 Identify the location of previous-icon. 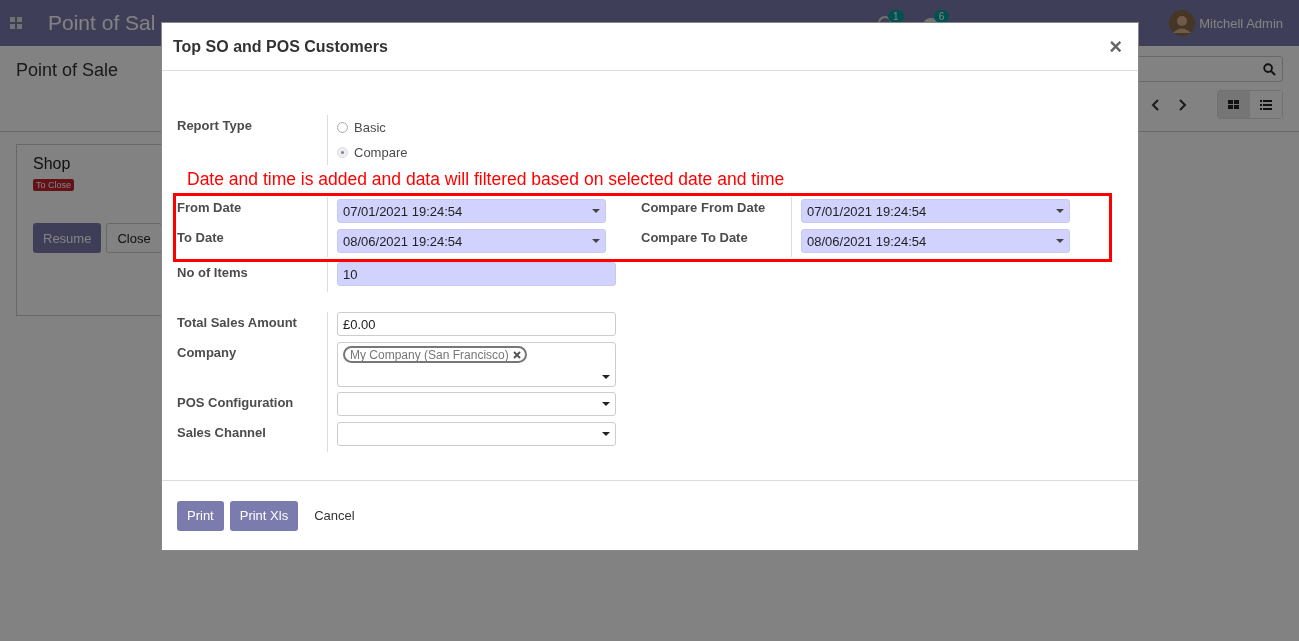
(1155, 104).